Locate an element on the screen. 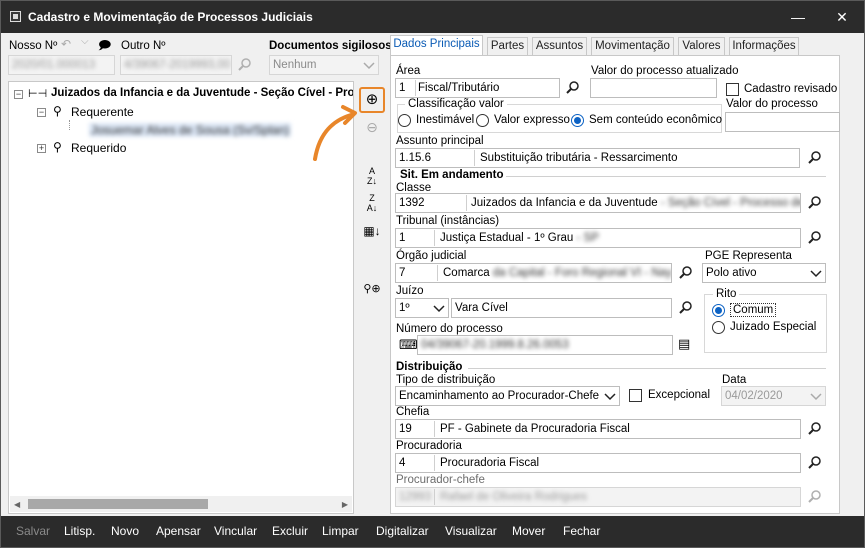 The height and width of the screenshot is (548, 865). salvar-button: Salvar is located at coordinates (33, 531).